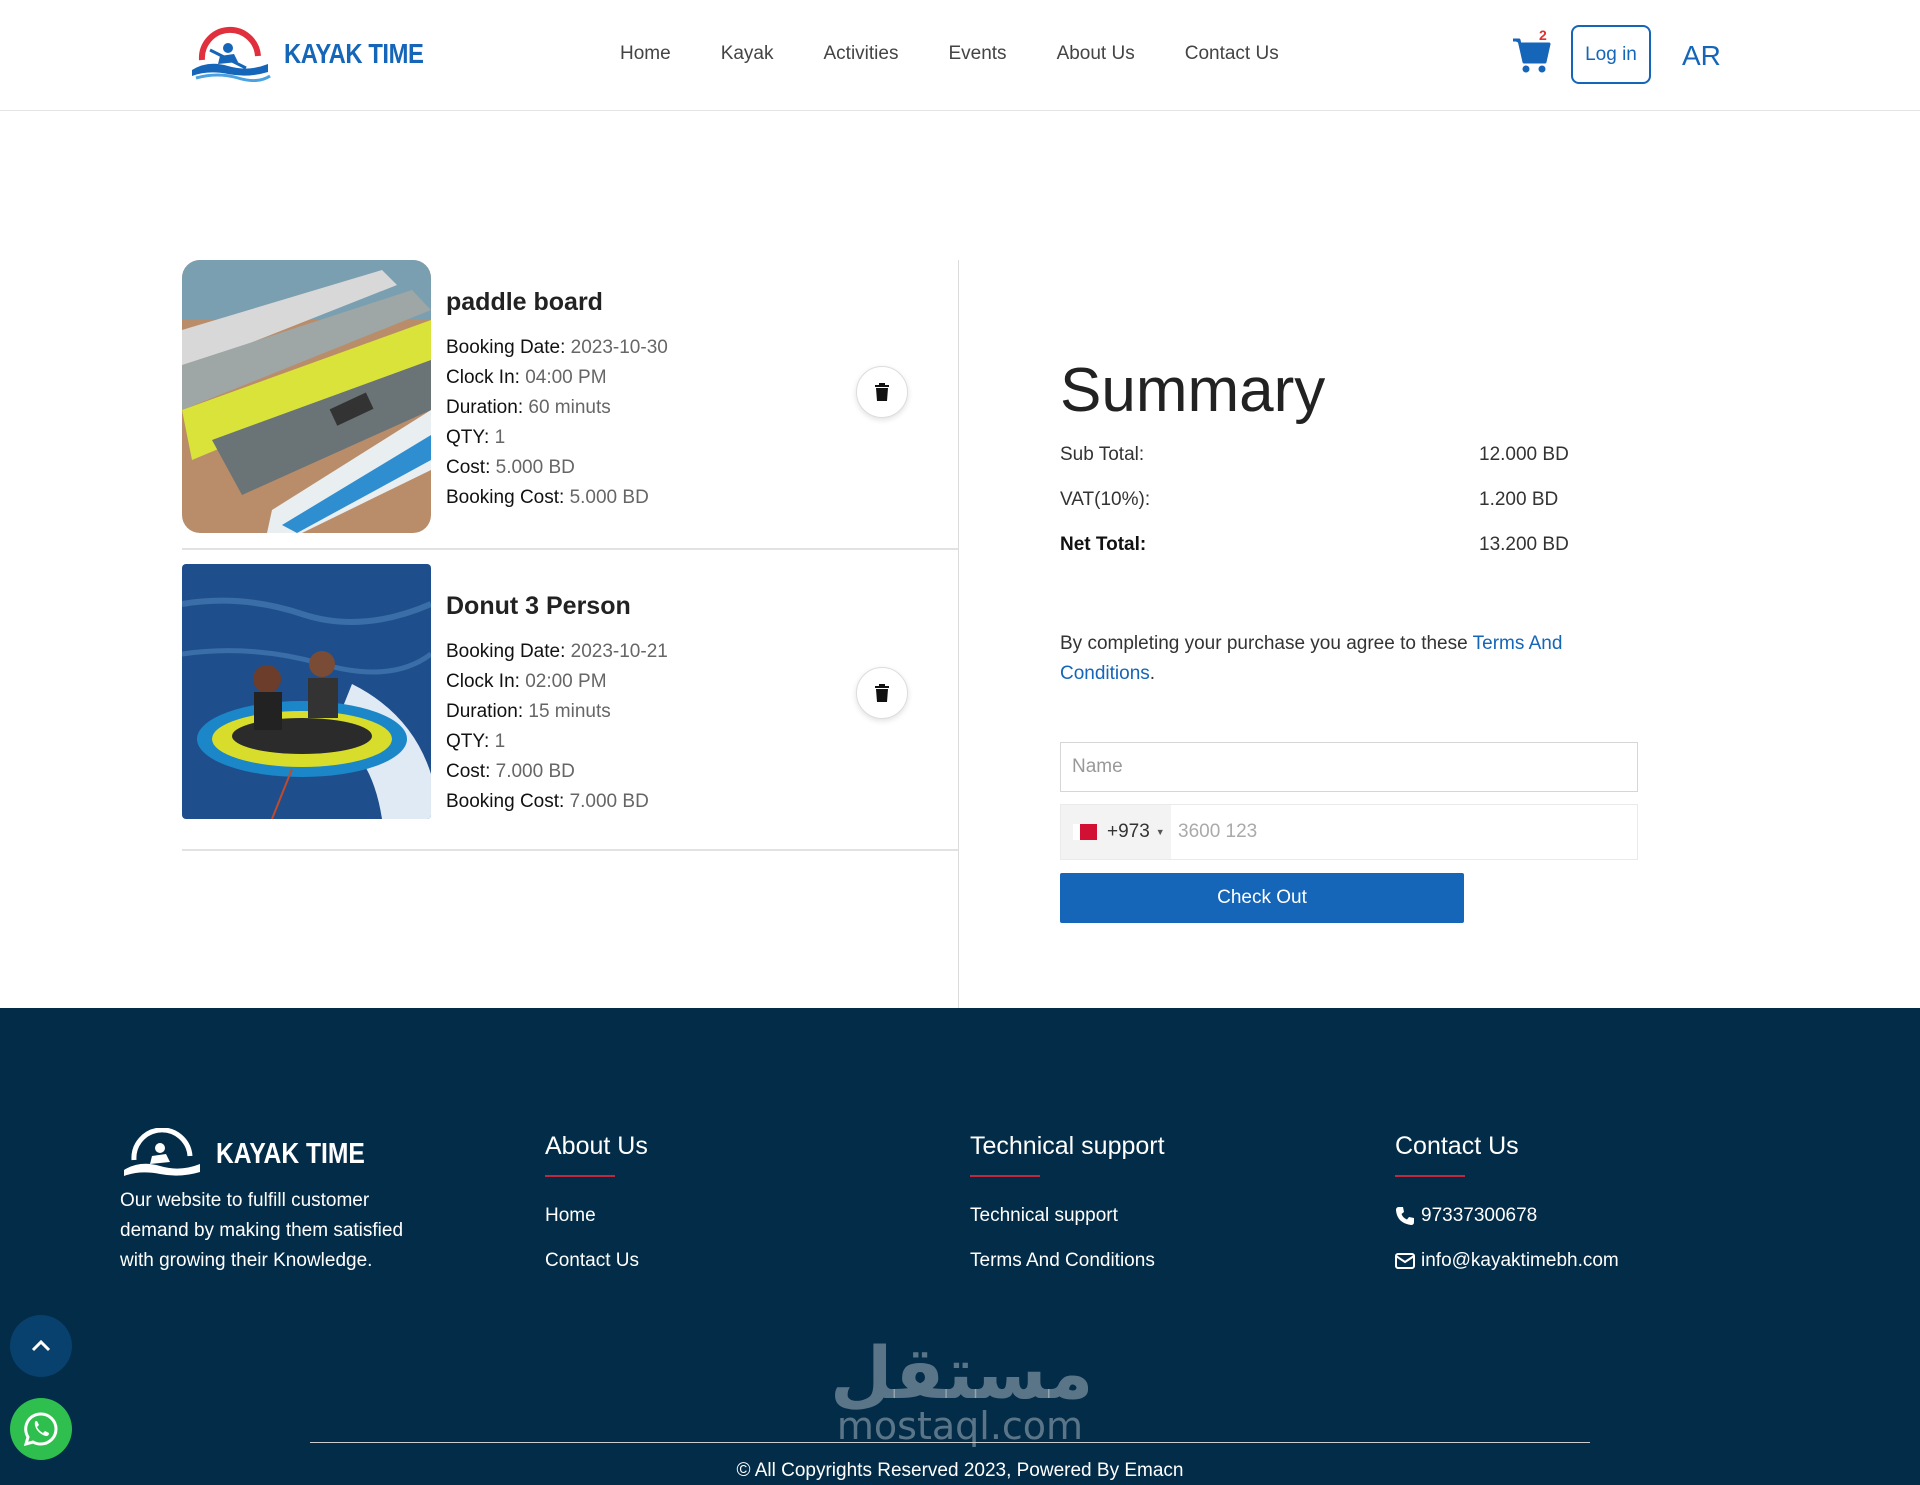  What do you see at coordinates (861, 54) in the screenshot?
I see `nav-activities: Activities` at bounding box center [861, 54].